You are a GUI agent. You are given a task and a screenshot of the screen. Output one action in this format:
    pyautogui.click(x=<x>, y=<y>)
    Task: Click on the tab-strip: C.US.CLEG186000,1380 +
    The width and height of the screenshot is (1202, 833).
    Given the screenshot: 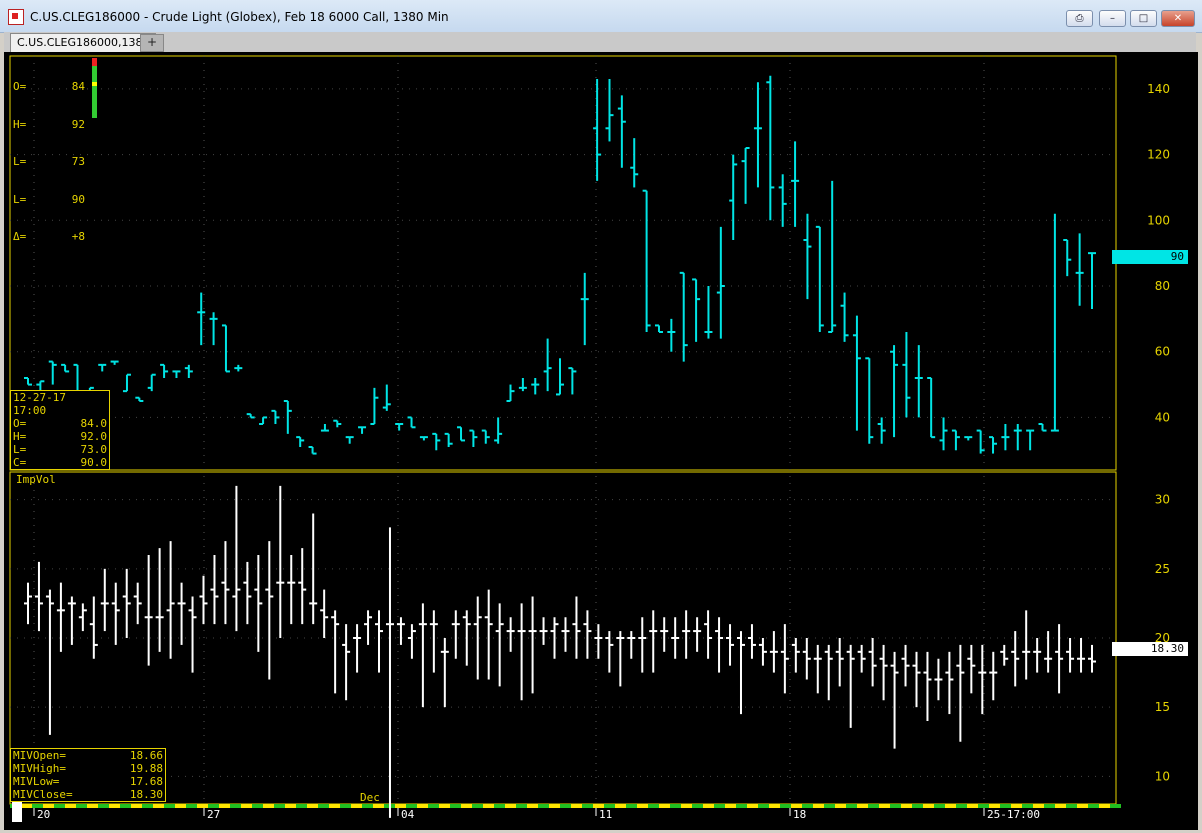 What is the action you would take?
    pyautogui.click(x=600, y=42)
    